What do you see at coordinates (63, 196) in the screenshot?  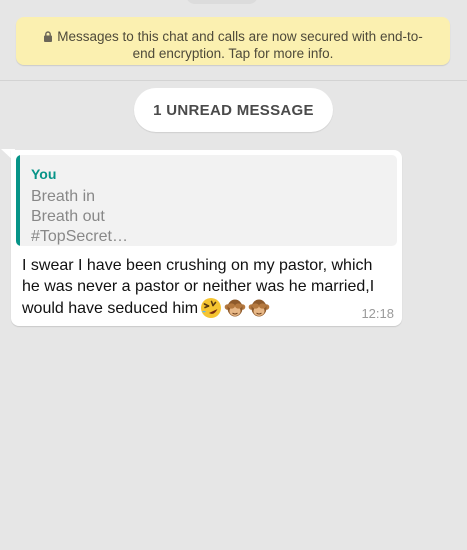 I see `quoted-line: Breath in` at bounding box center [63, 196].